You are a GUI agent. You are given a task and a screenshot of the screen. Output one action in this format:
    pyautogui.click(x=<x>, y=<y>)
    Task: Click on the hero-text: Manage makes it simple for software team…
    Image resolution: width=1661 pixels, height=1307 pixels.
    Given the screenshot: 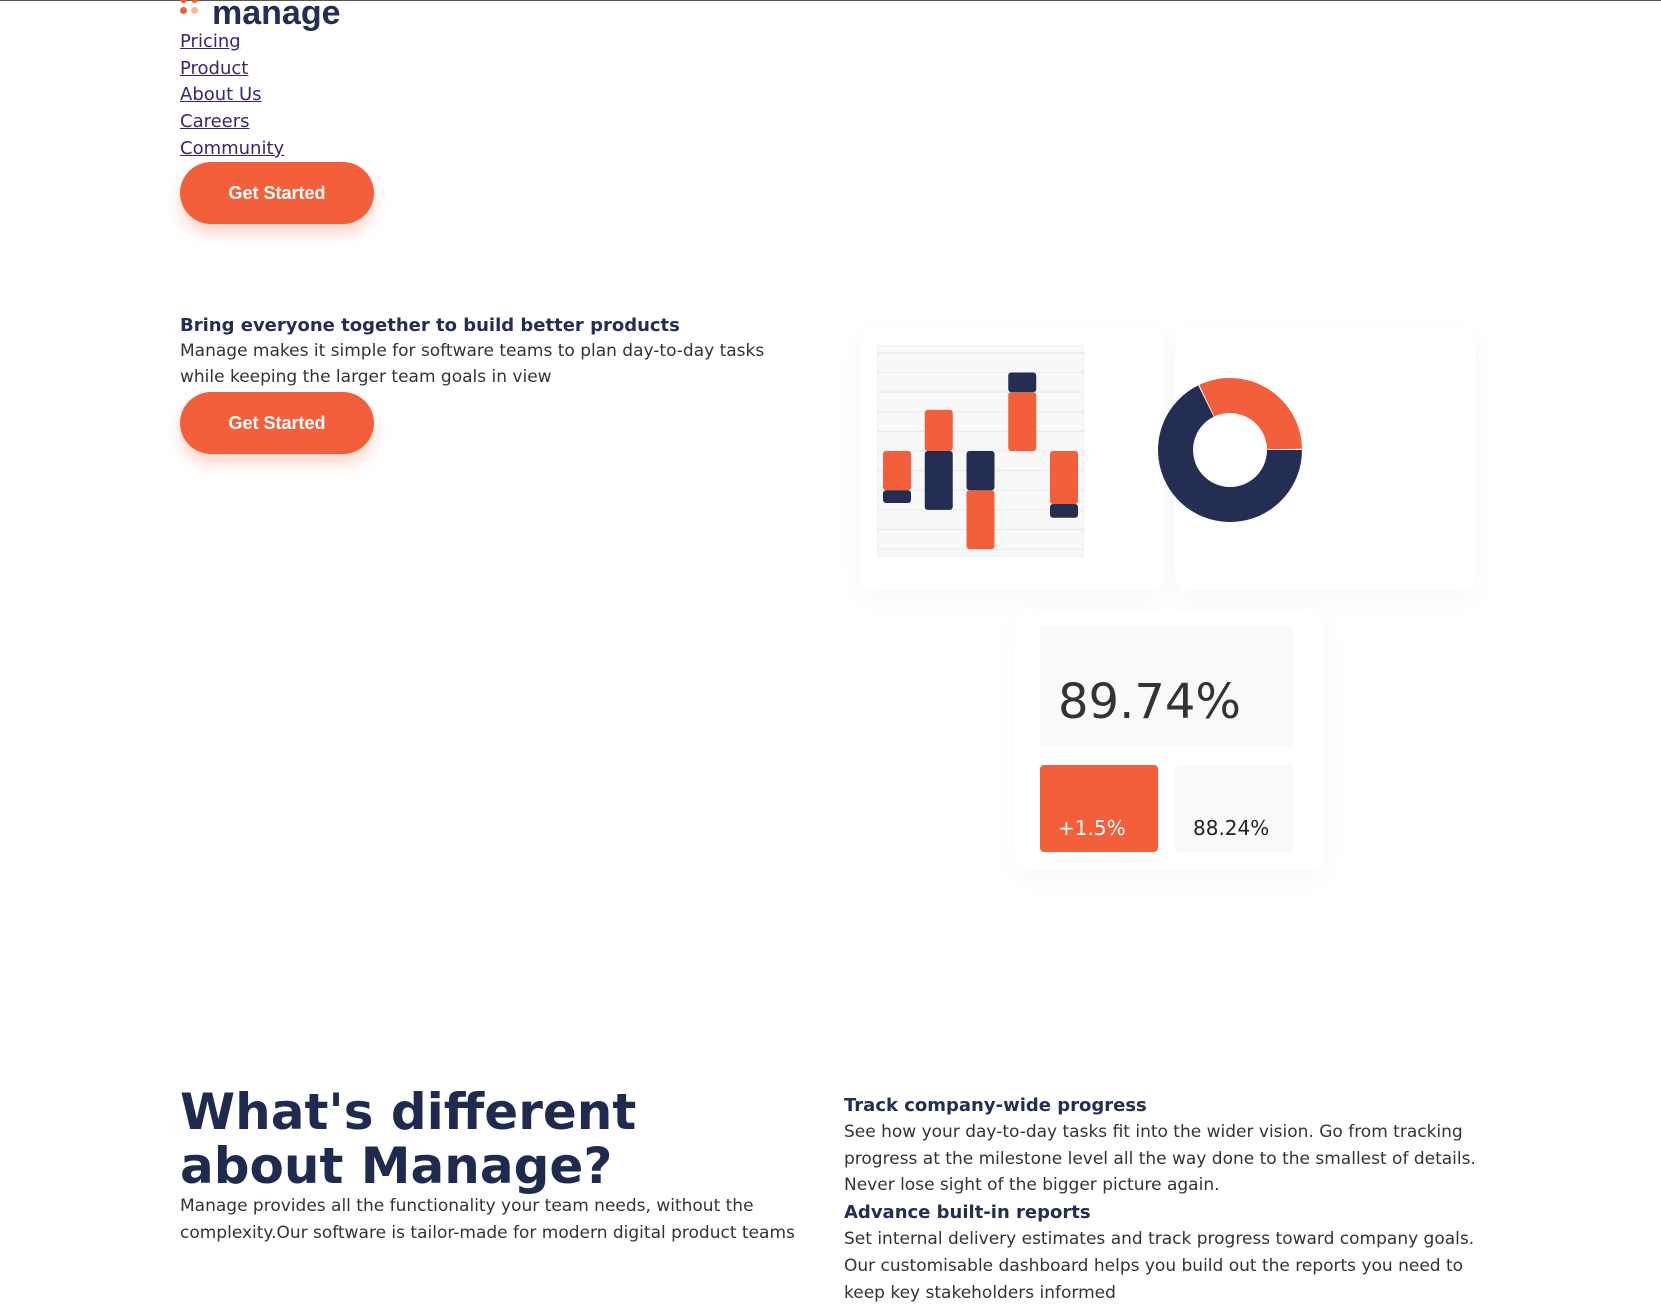 What is the action you would take?
    pyautogui.click(x=472, y=364)
    